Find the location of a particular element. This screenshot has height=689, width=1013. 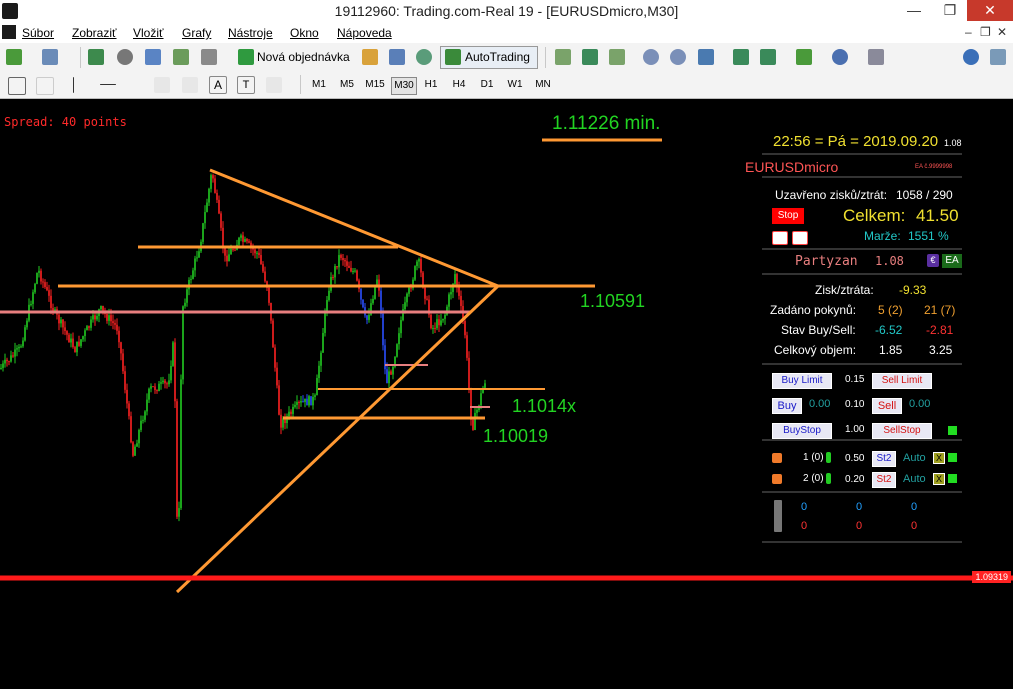

triangle-upper-line is located at coordinates (354, 228).